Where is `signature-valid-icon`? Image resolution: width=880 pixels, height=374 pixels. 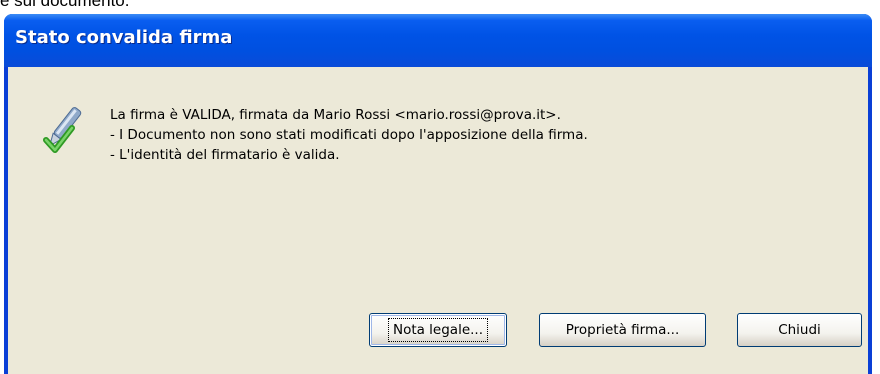 signature-valid-icon is located at coordinates (62, 130).